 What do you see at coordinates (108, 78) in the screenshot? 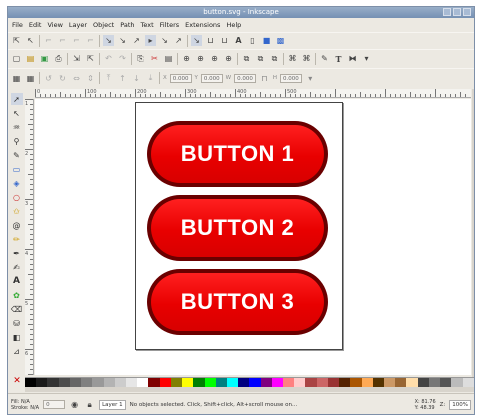
I see `raise-top-icon: ⤒` at bounding box center [108, 78].